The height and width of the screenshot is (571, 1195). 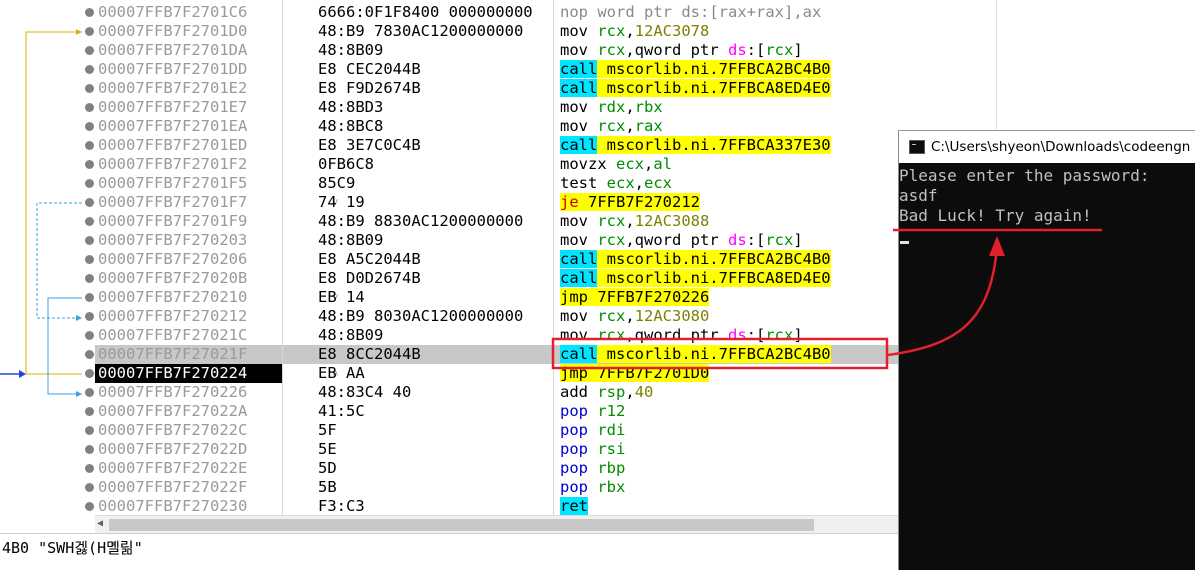 What do you see at coordinates (611, 31) in the screenshot?
I see `instruction-operand: rcx` at bounding box center [611, 31].